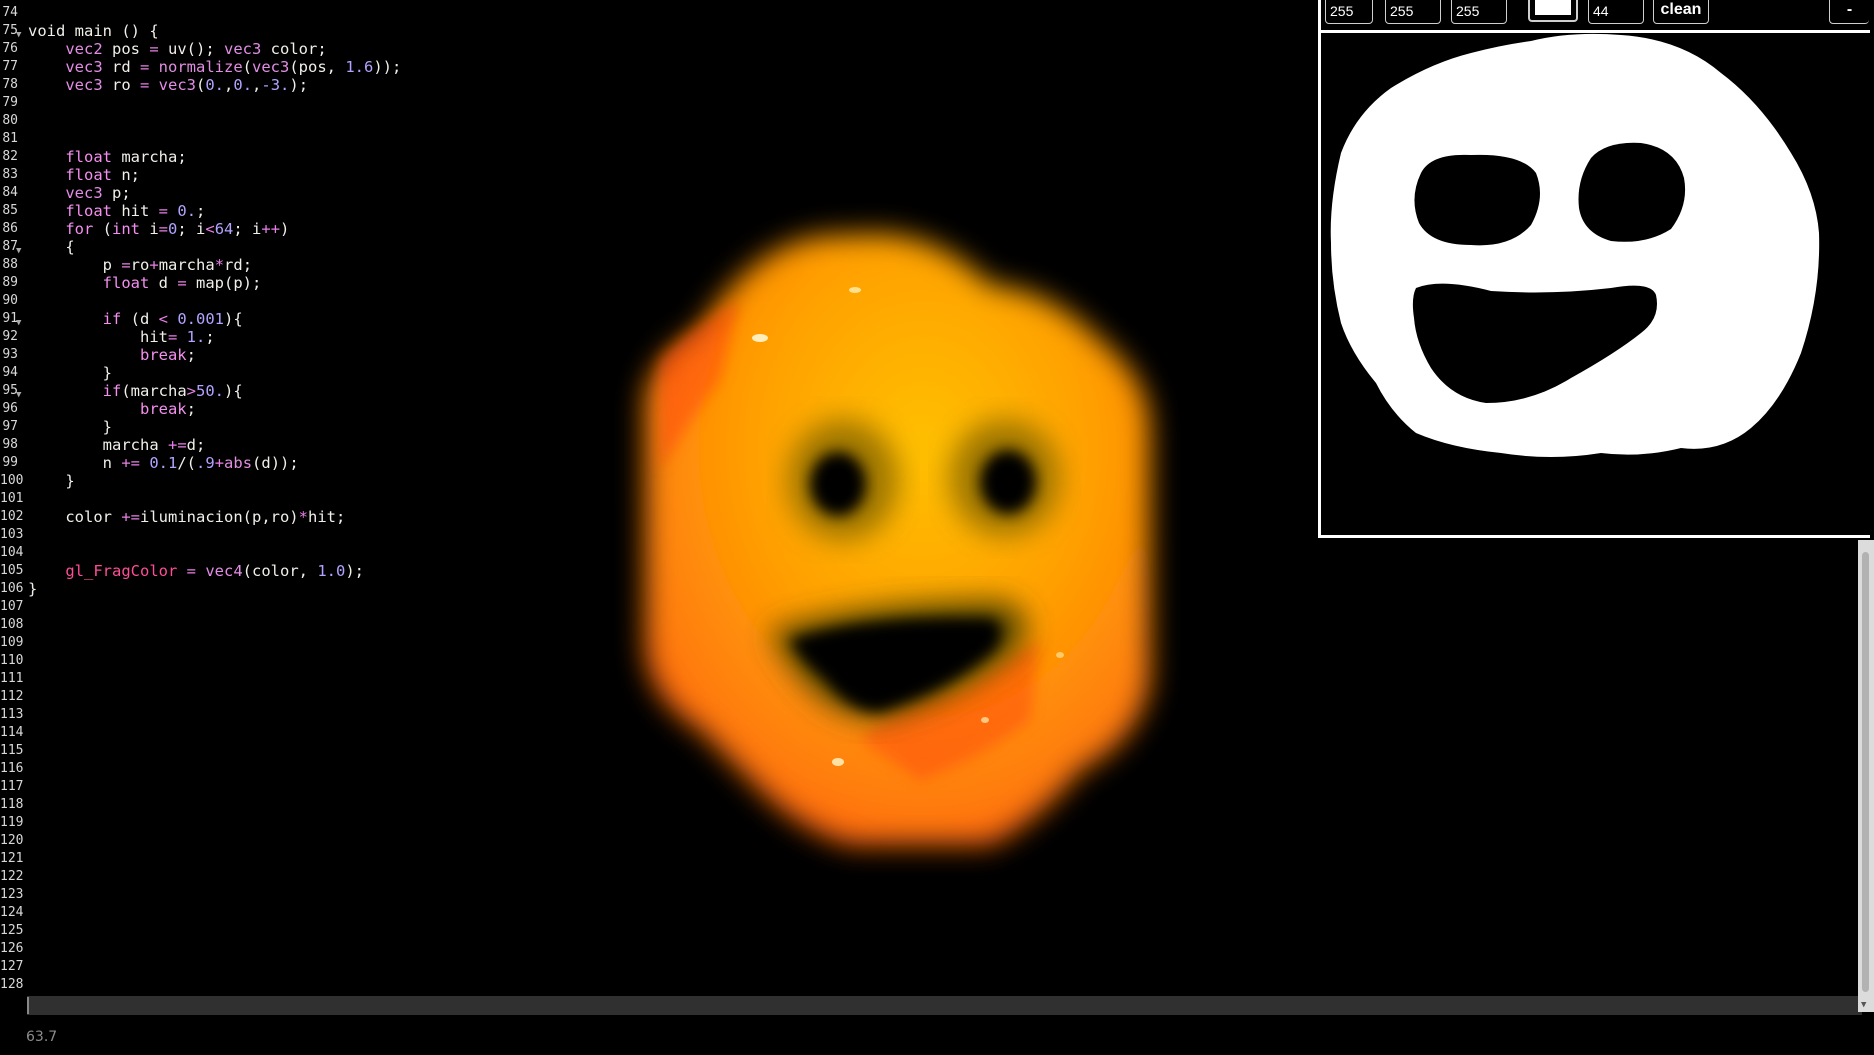  What do you see at coordinates (1413, 12) in the screenshot?
I see `green-input: 255` at bounding box center [1413, 12].